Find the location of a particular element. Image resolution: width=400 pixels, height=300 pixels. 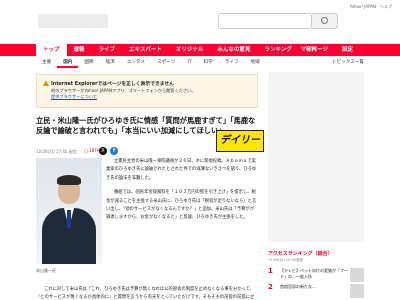

main-nav-tab-3: エキスパート is located at coordinates (145, 50).